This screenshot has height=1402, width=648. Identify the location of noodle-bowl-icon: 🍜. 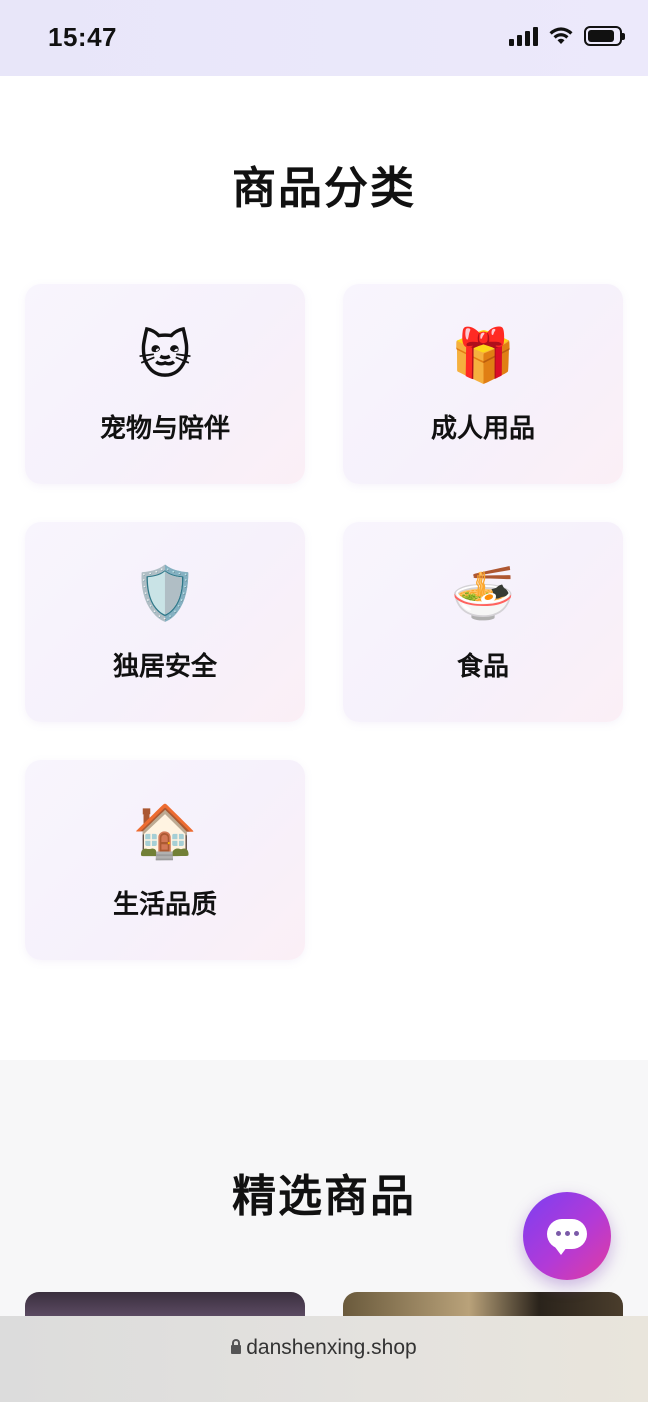
(483, 594).